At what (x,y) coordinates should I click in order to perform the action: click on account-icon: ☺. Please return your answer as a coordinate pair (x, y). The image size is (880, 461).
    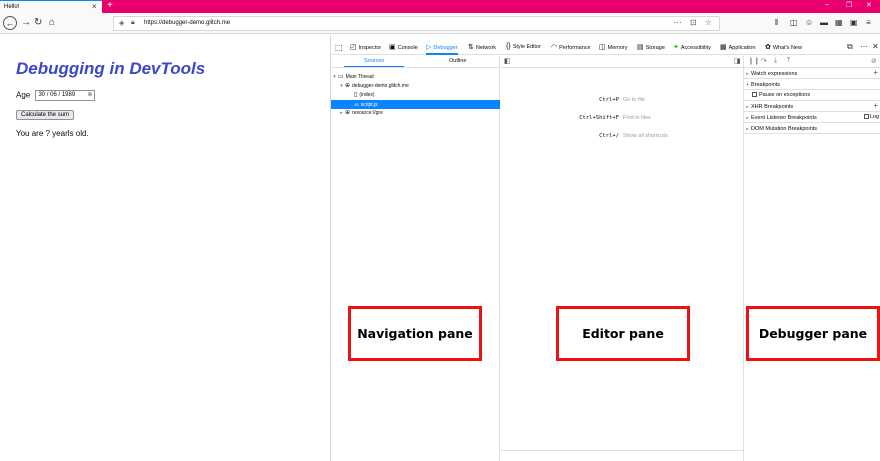
    Looking at the image, I should click on (809, 22).